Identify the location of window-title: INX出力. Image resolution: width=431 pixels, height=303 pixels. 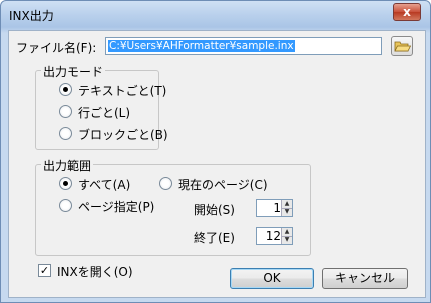
(31, 16).